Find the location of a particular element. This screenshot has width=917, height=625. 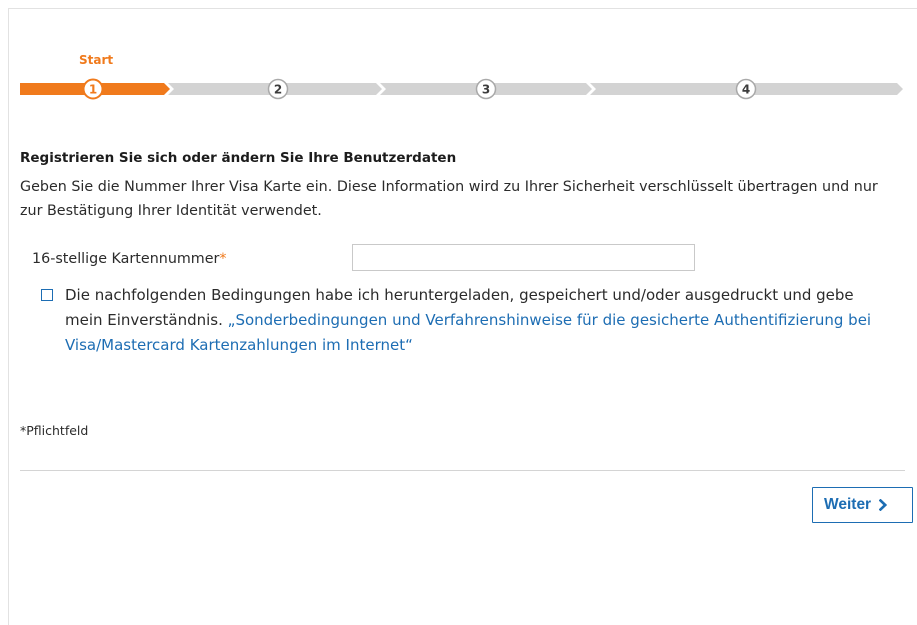

required-mark: * is located at coordinates (223, 259).